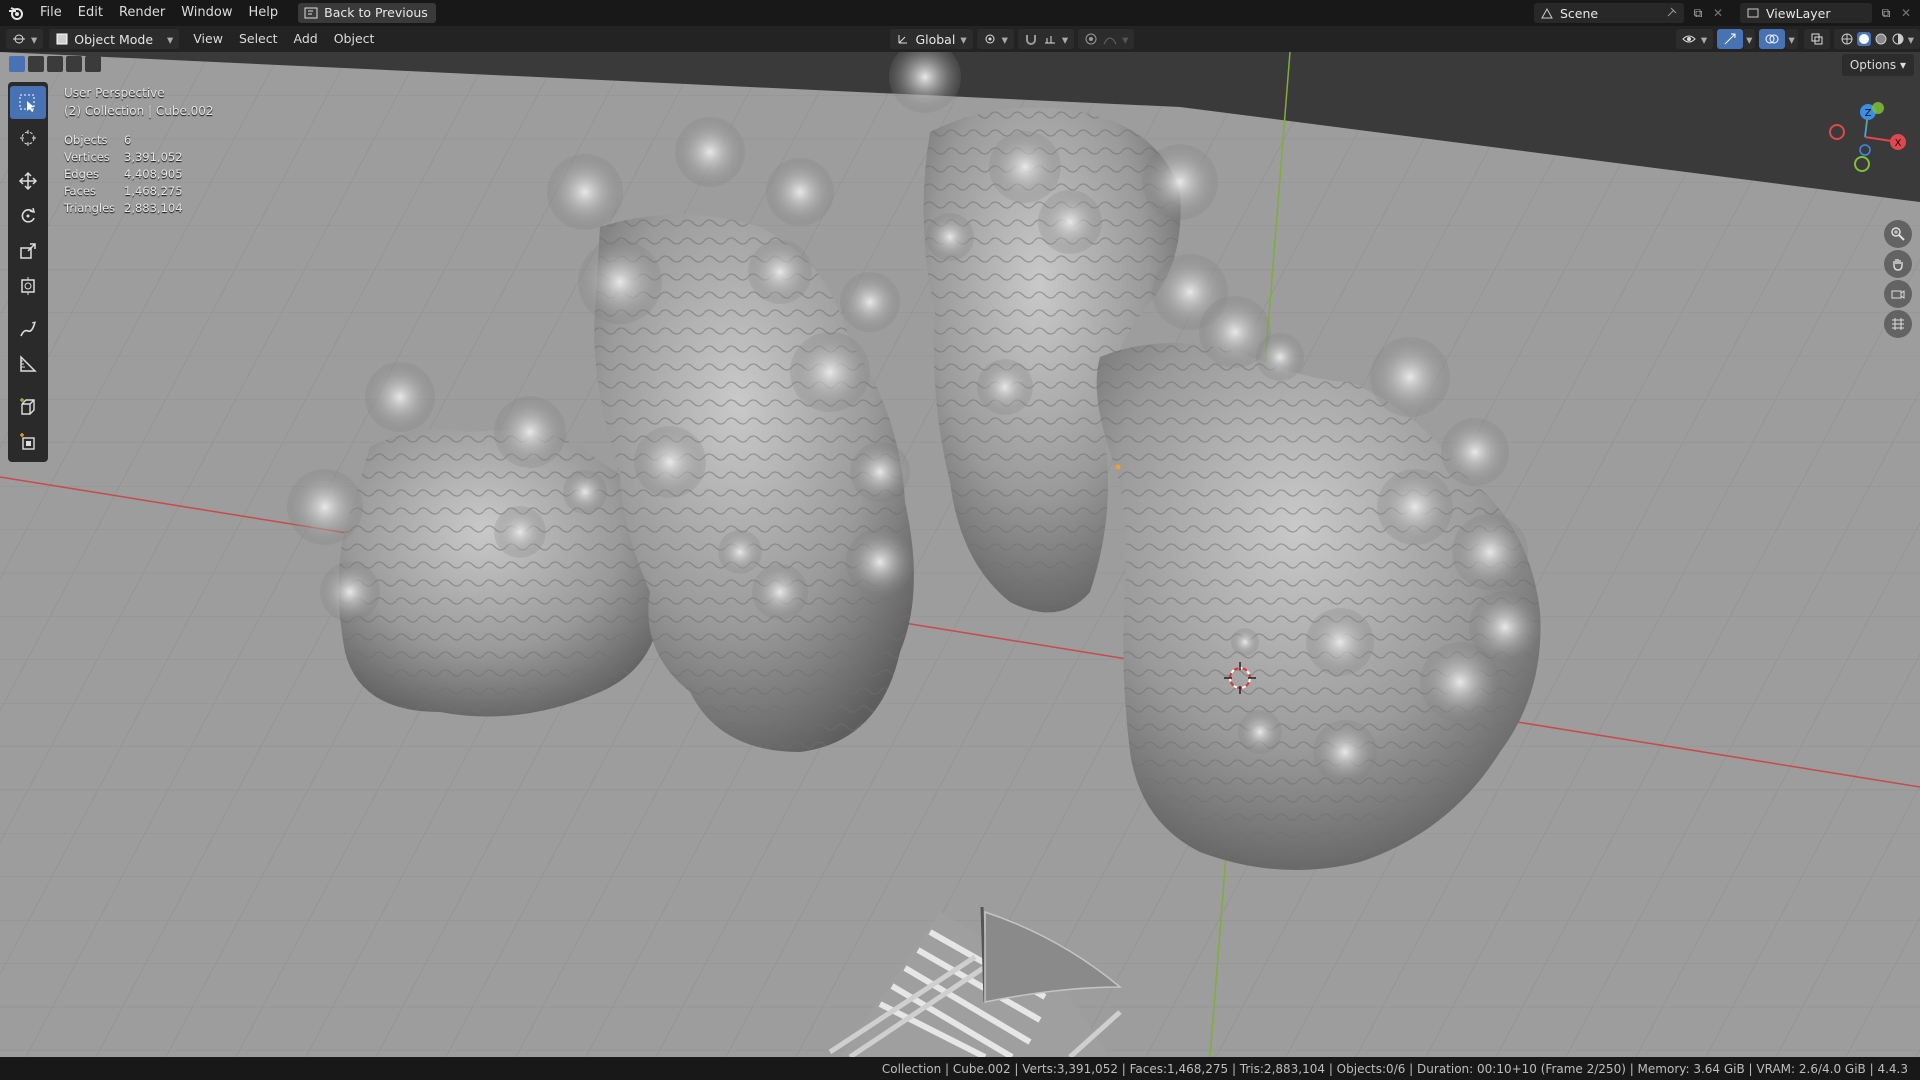 This screenshot has height=1080, width=1920. I want to click on select-box-tool, so click(28, 102).